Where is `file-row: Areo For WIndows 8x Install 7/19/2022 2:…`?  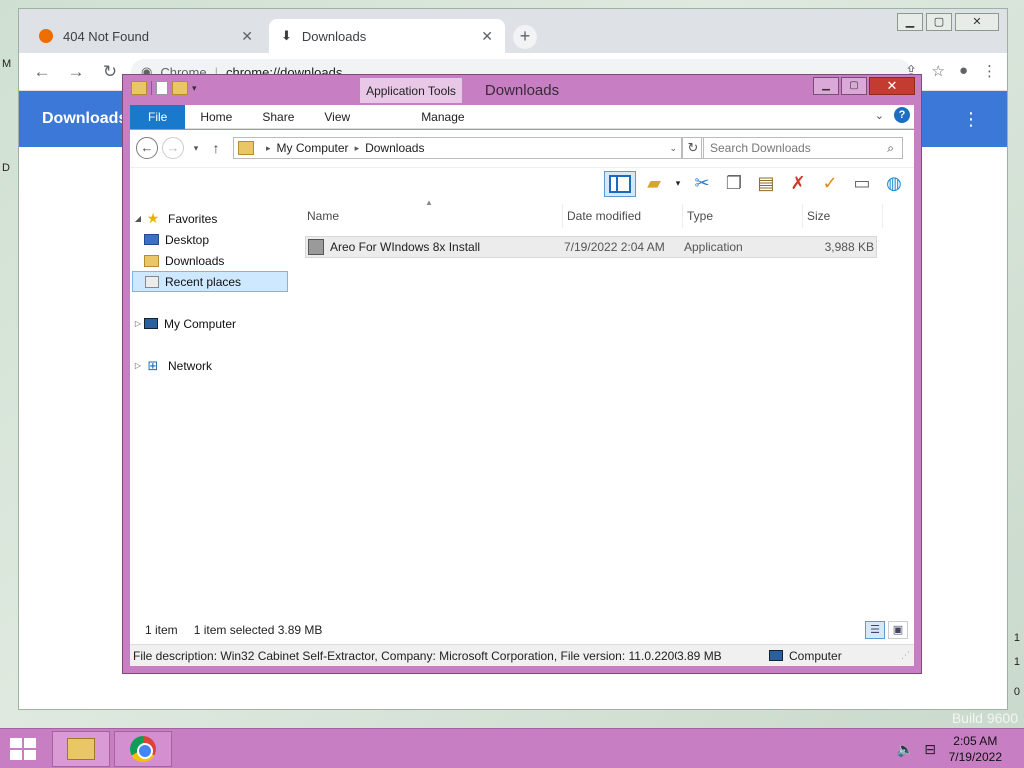
file-row: Areo For WIndows 8x Install 7/19/2022 2:… is located at coordinates (591, 247).